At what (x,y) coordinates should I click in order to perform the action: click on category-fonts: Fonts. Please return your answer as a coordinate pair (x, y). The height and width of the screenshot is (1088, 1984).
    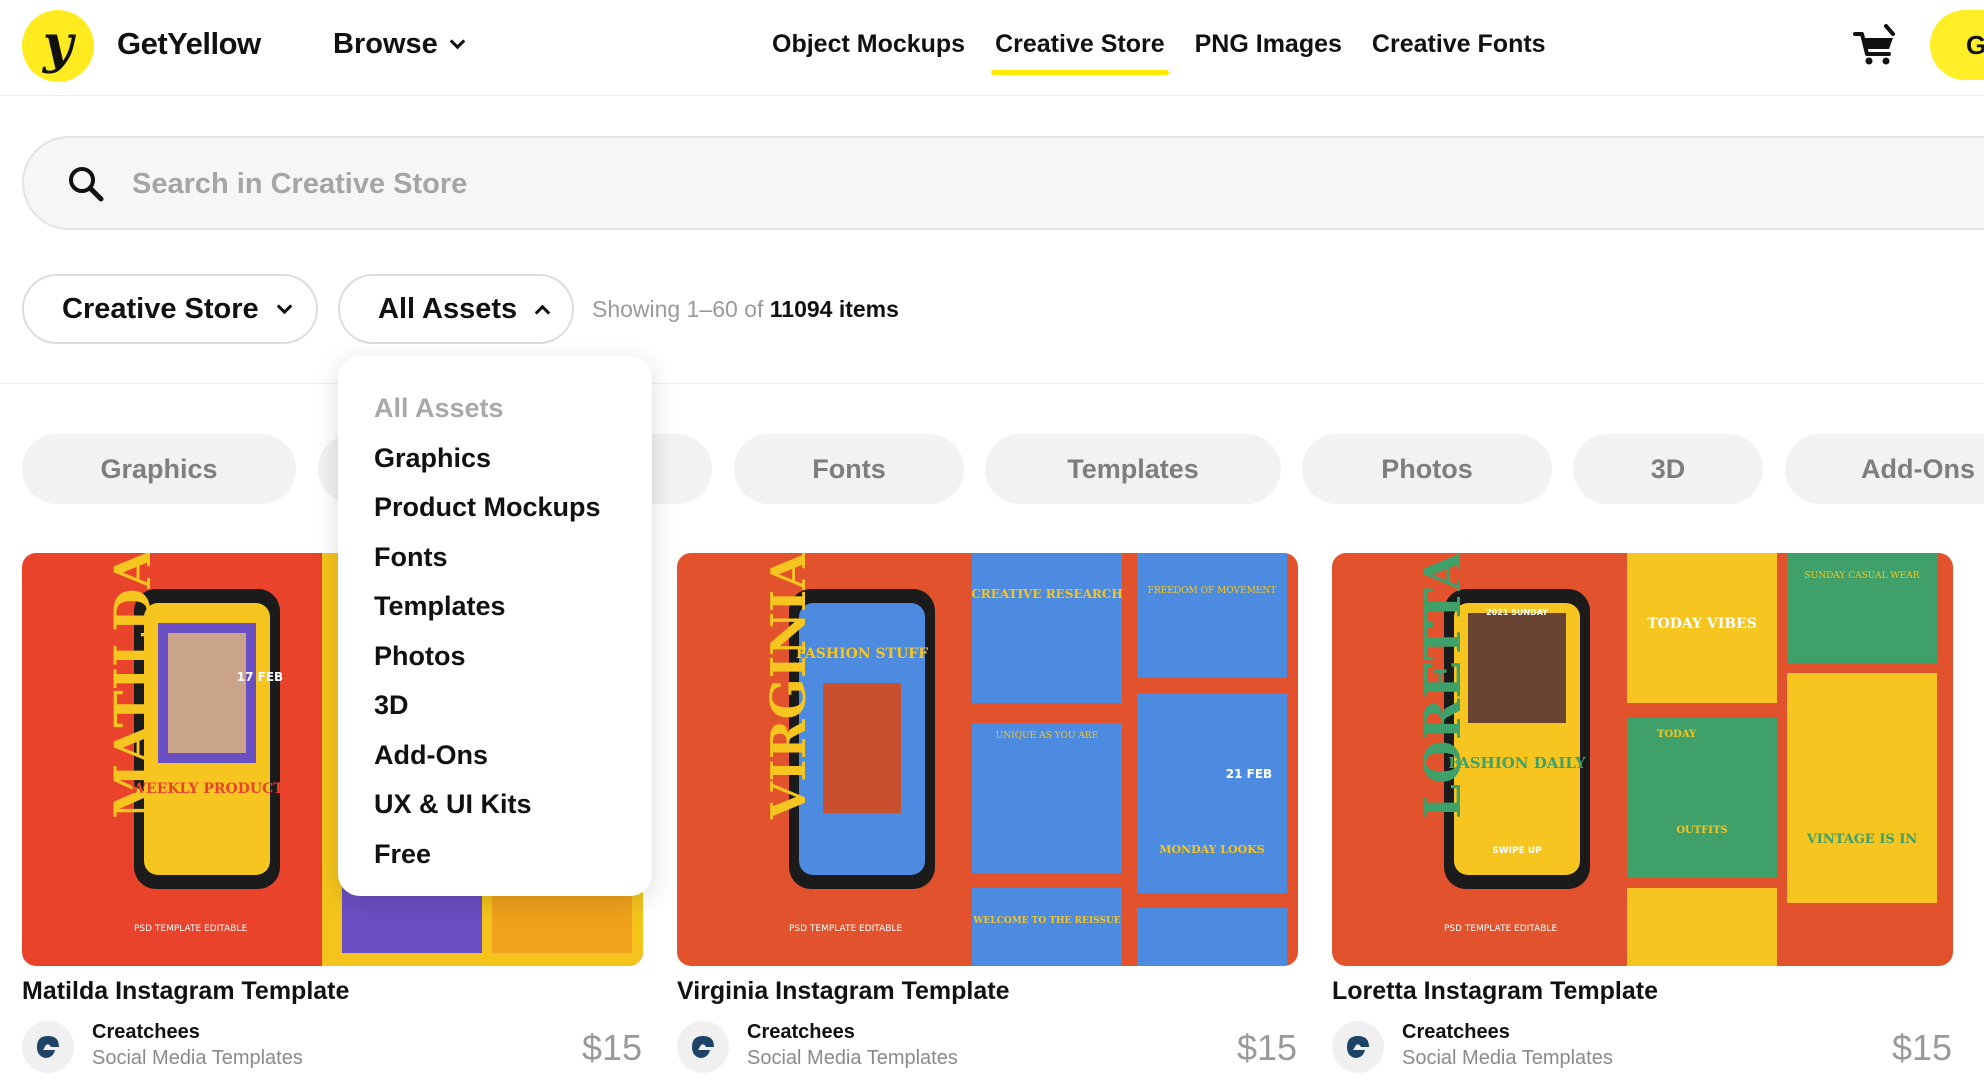
    Looking at the image, I should click on (849, 469).